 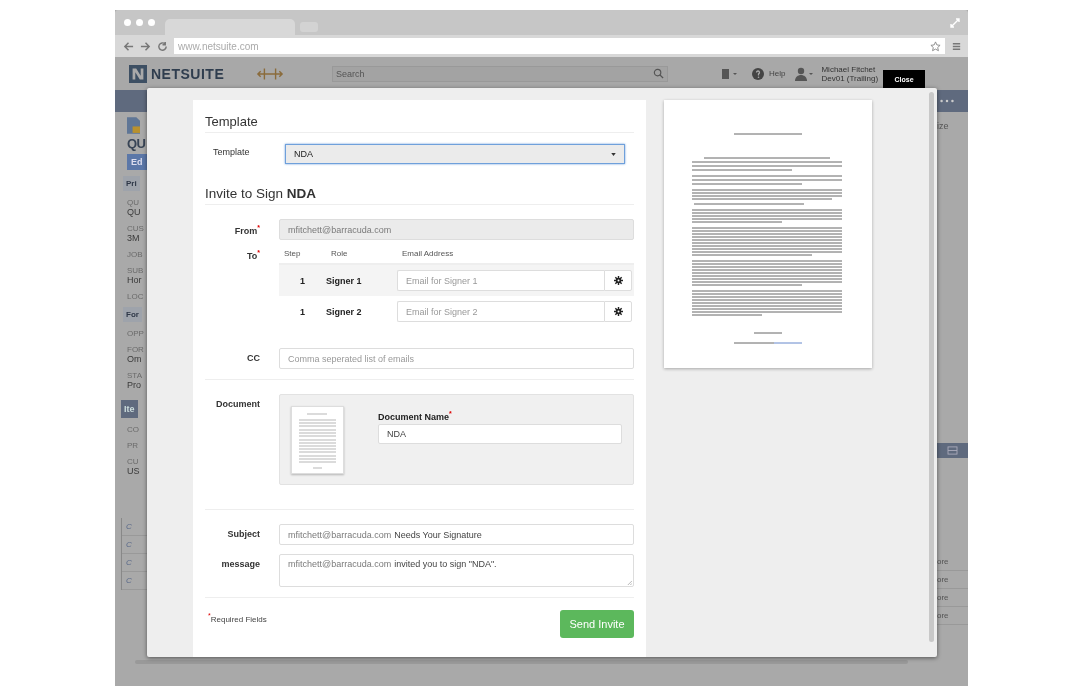 What do you see at coordinates (237, 618) in the screenshot?
I see `required-fields-note: $^{*}$Required Fields` at bounding box center [237, 618].